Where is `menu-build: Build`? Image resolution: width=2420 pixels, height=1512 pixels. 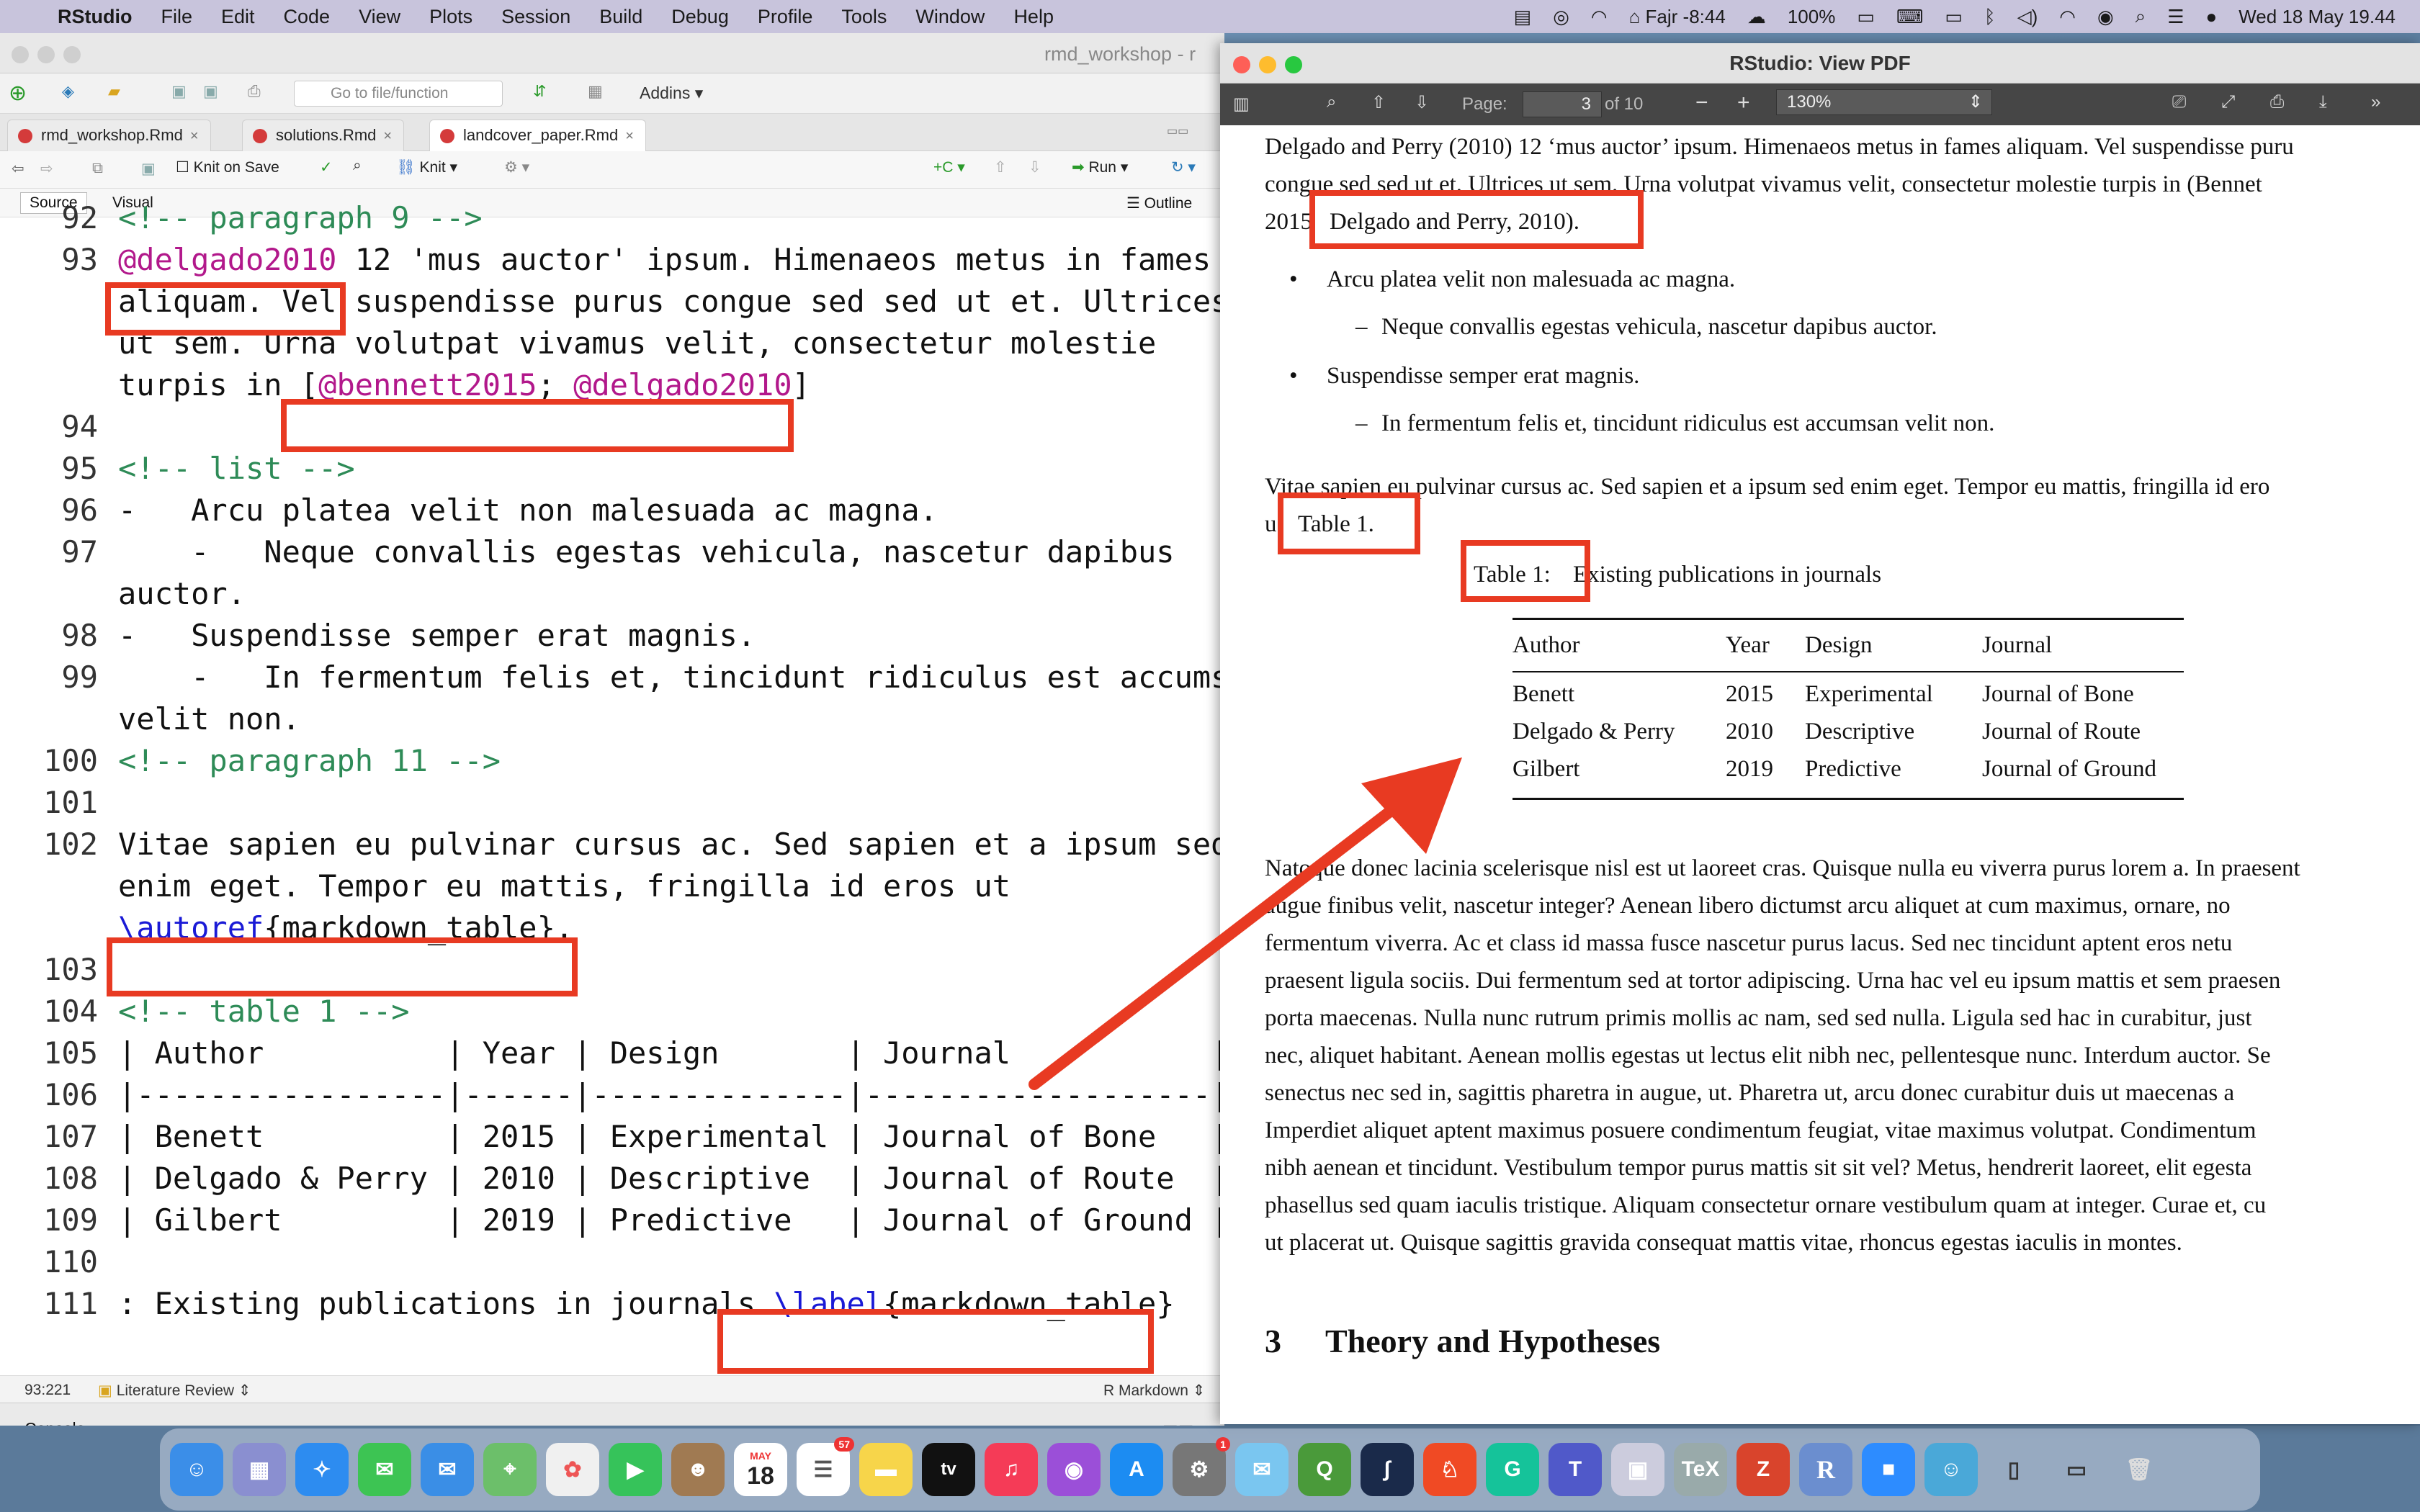 menu-build: Build is located at coordinates (620, 17).